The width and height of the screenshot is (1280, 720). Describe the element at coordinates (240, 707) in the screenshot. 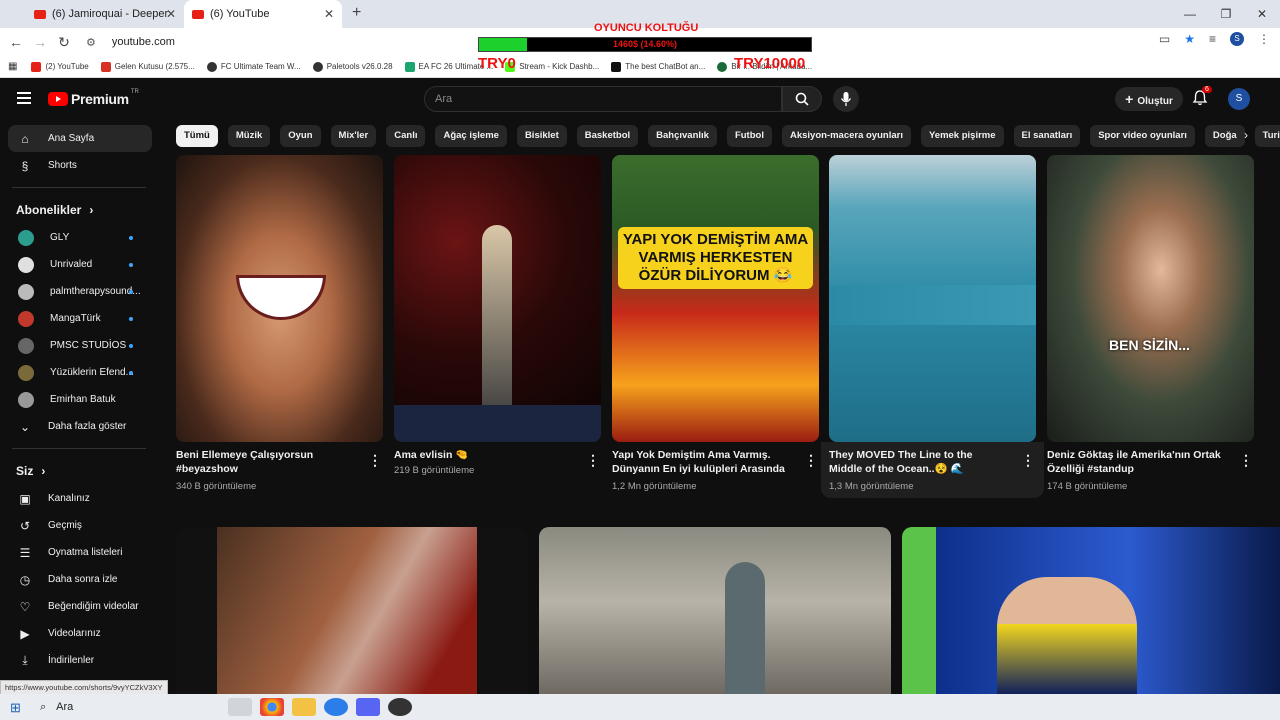

I see `task-view-icon` at that location.